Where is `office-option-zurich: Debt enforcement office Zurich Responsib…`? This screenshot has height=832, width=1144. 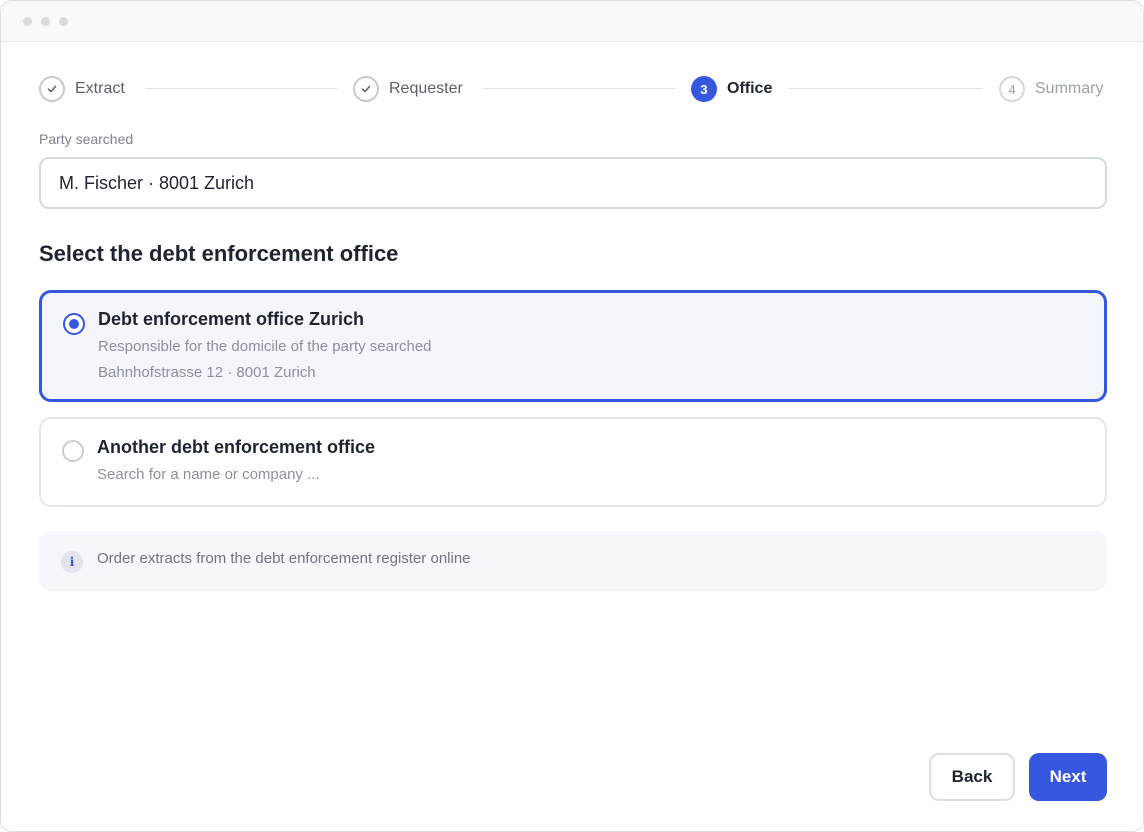 office-option-zurich: Debt enforcement office Zurich Responsib… is located at coordinates (573, 346).